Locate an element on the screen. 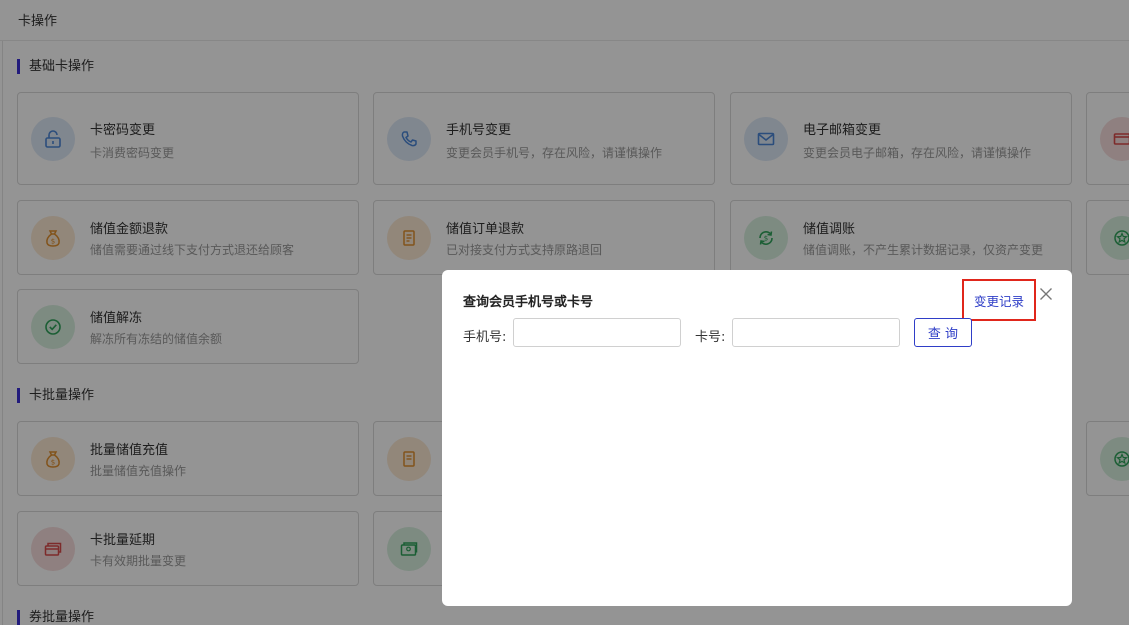 The height and width of the screenshot is (625, 1129). close-icon is located at coordinates (1047, 294).